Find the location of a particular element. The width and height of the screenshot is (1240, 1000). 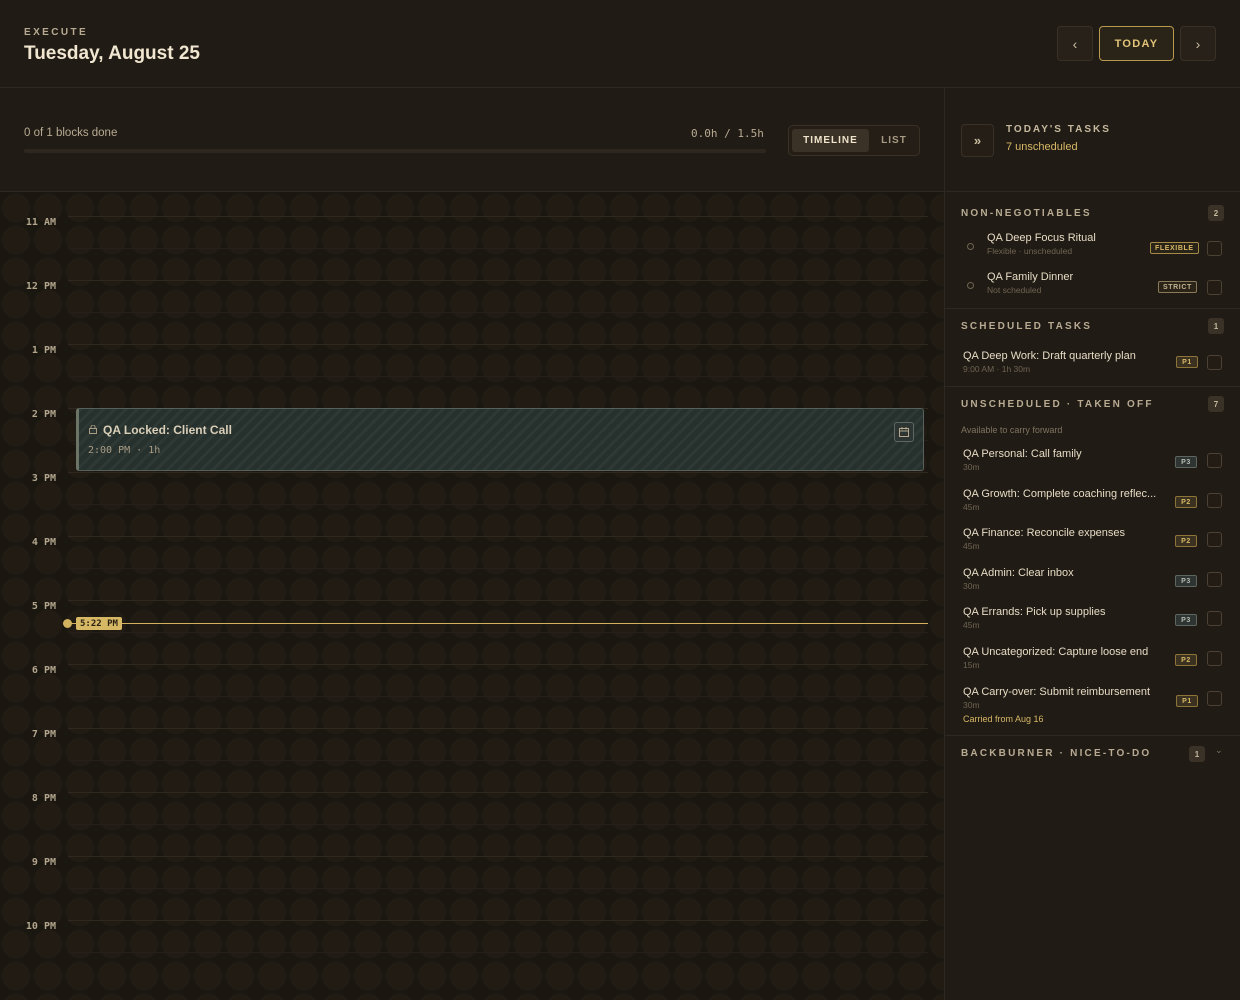

next-day-button: › is located at coordinates (1198, 43).